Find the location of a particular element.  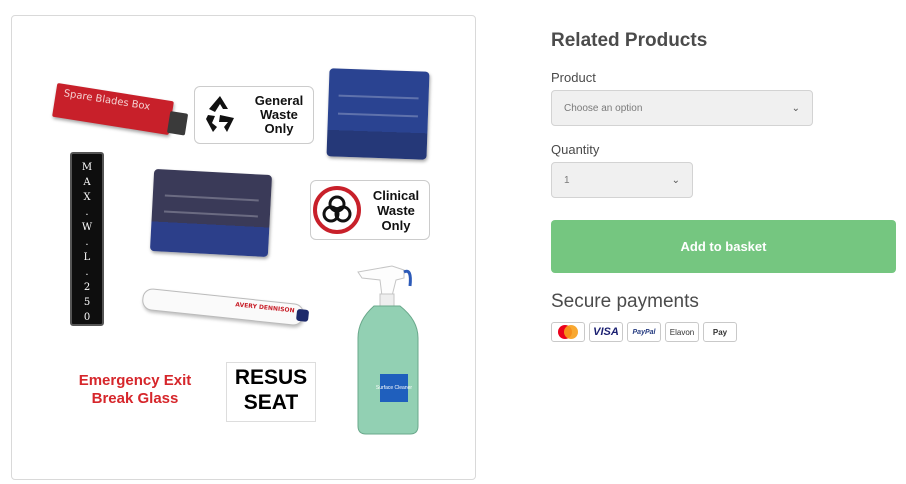

weight-char: 0 is located at coordinates (87, 317).